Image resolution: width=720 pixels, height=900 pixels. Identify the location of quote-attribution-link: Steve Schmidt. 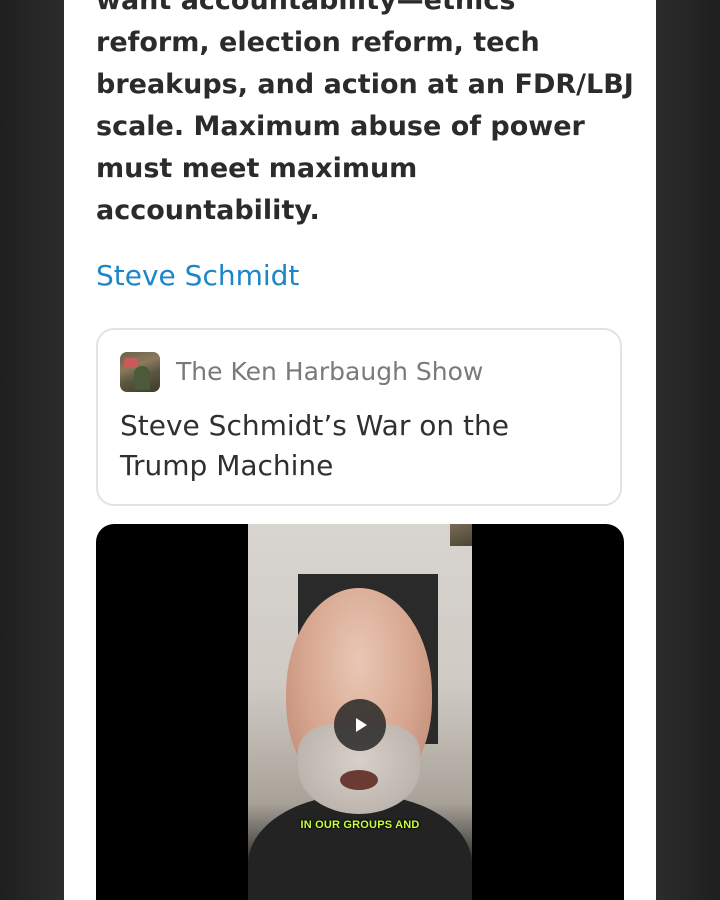
(197, 276).